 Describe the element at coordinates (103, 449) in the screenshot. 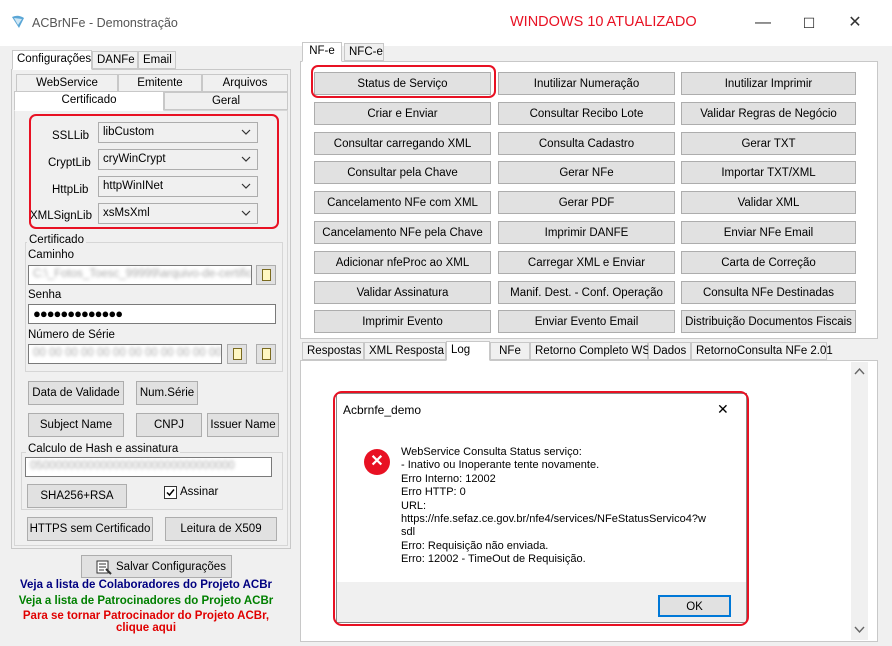

I see `hash-group-title: Calculo de Hash e assinatura` at that location.